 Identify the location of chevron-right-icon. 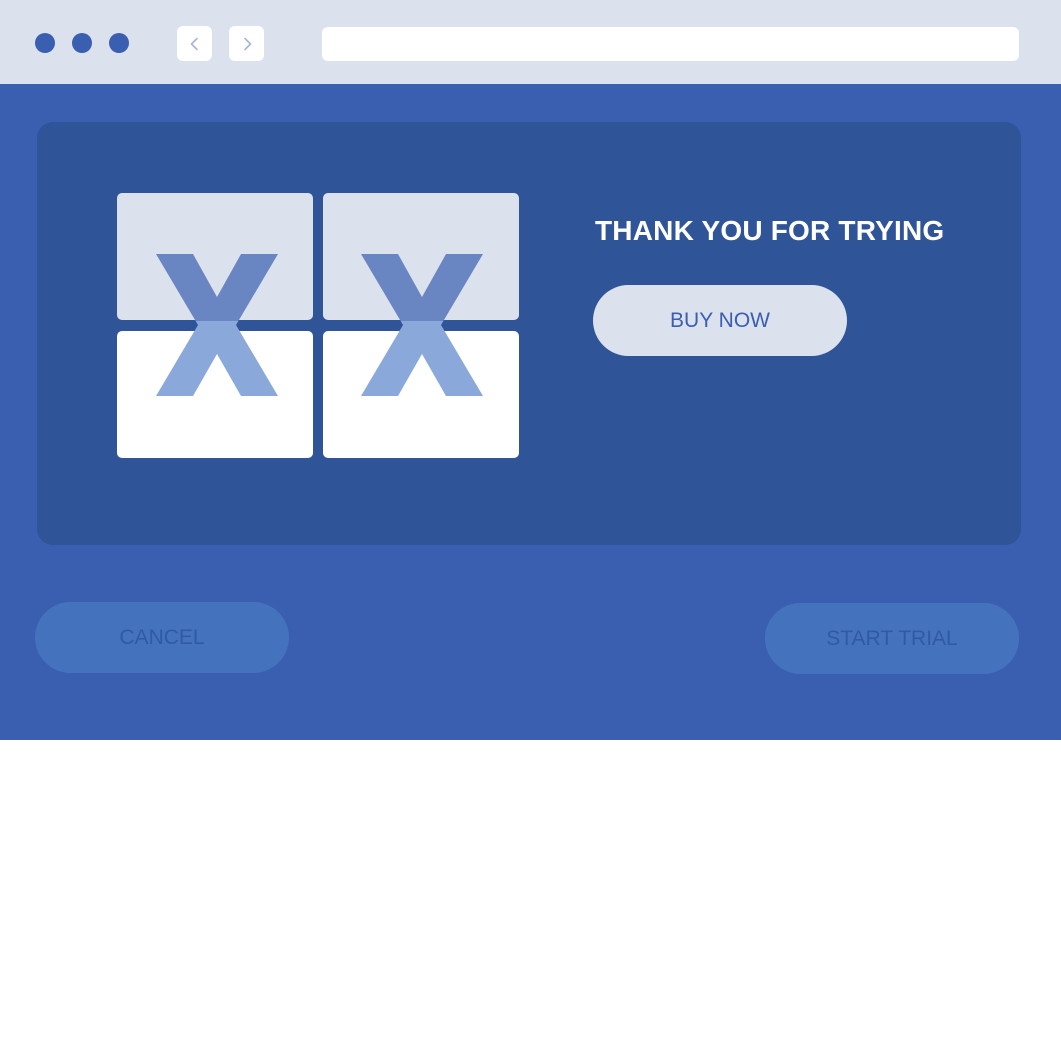
(247, 43).